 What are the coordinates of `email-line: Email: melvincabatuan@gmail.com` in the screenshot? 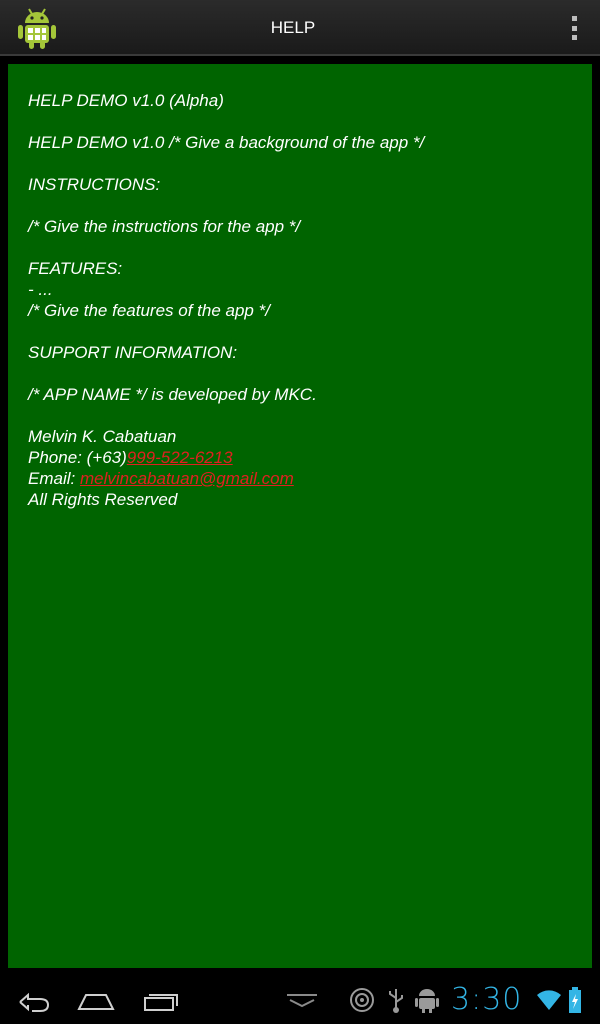 It's located at (310, 478).